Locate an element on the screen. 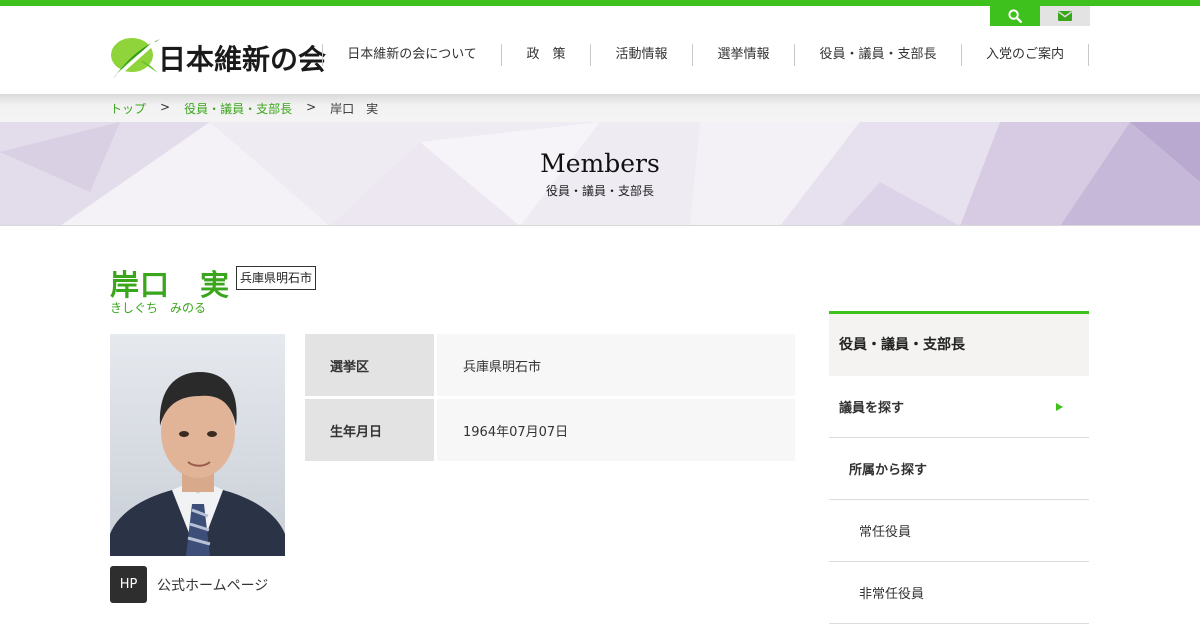 The height and width of the screenshot is (630, 1200). breadcrumb-current: 岸口 実 is located at coordinates (354, 109).